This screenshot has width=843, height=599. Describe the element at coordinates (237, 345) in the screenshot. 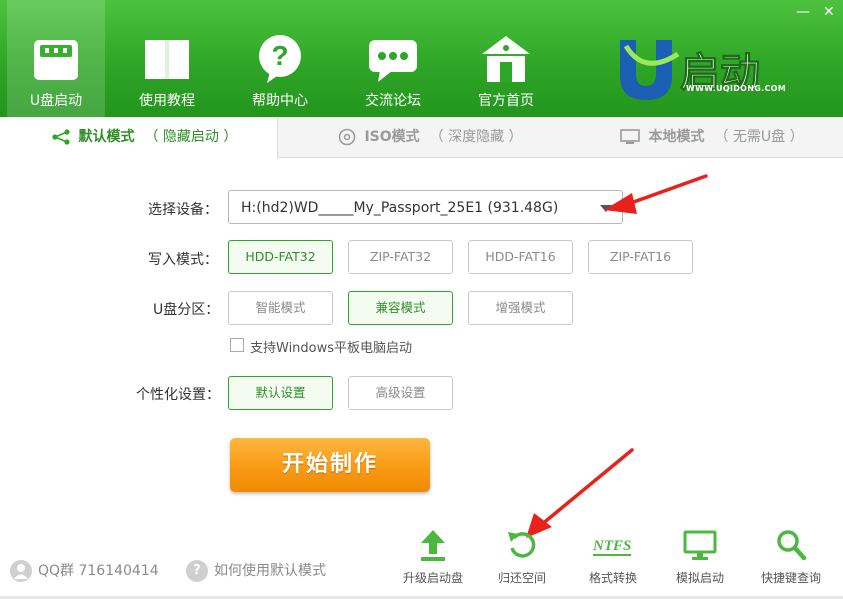

I see `tablet-boot-checkbox` at that location.